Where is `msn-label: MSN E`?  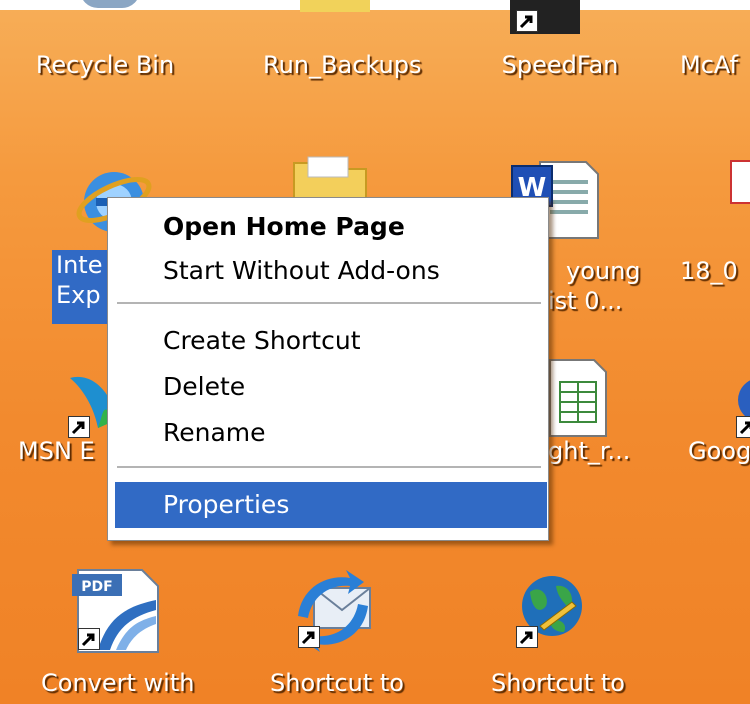
msn-label: MSN E is located at coordinates (56, 451).